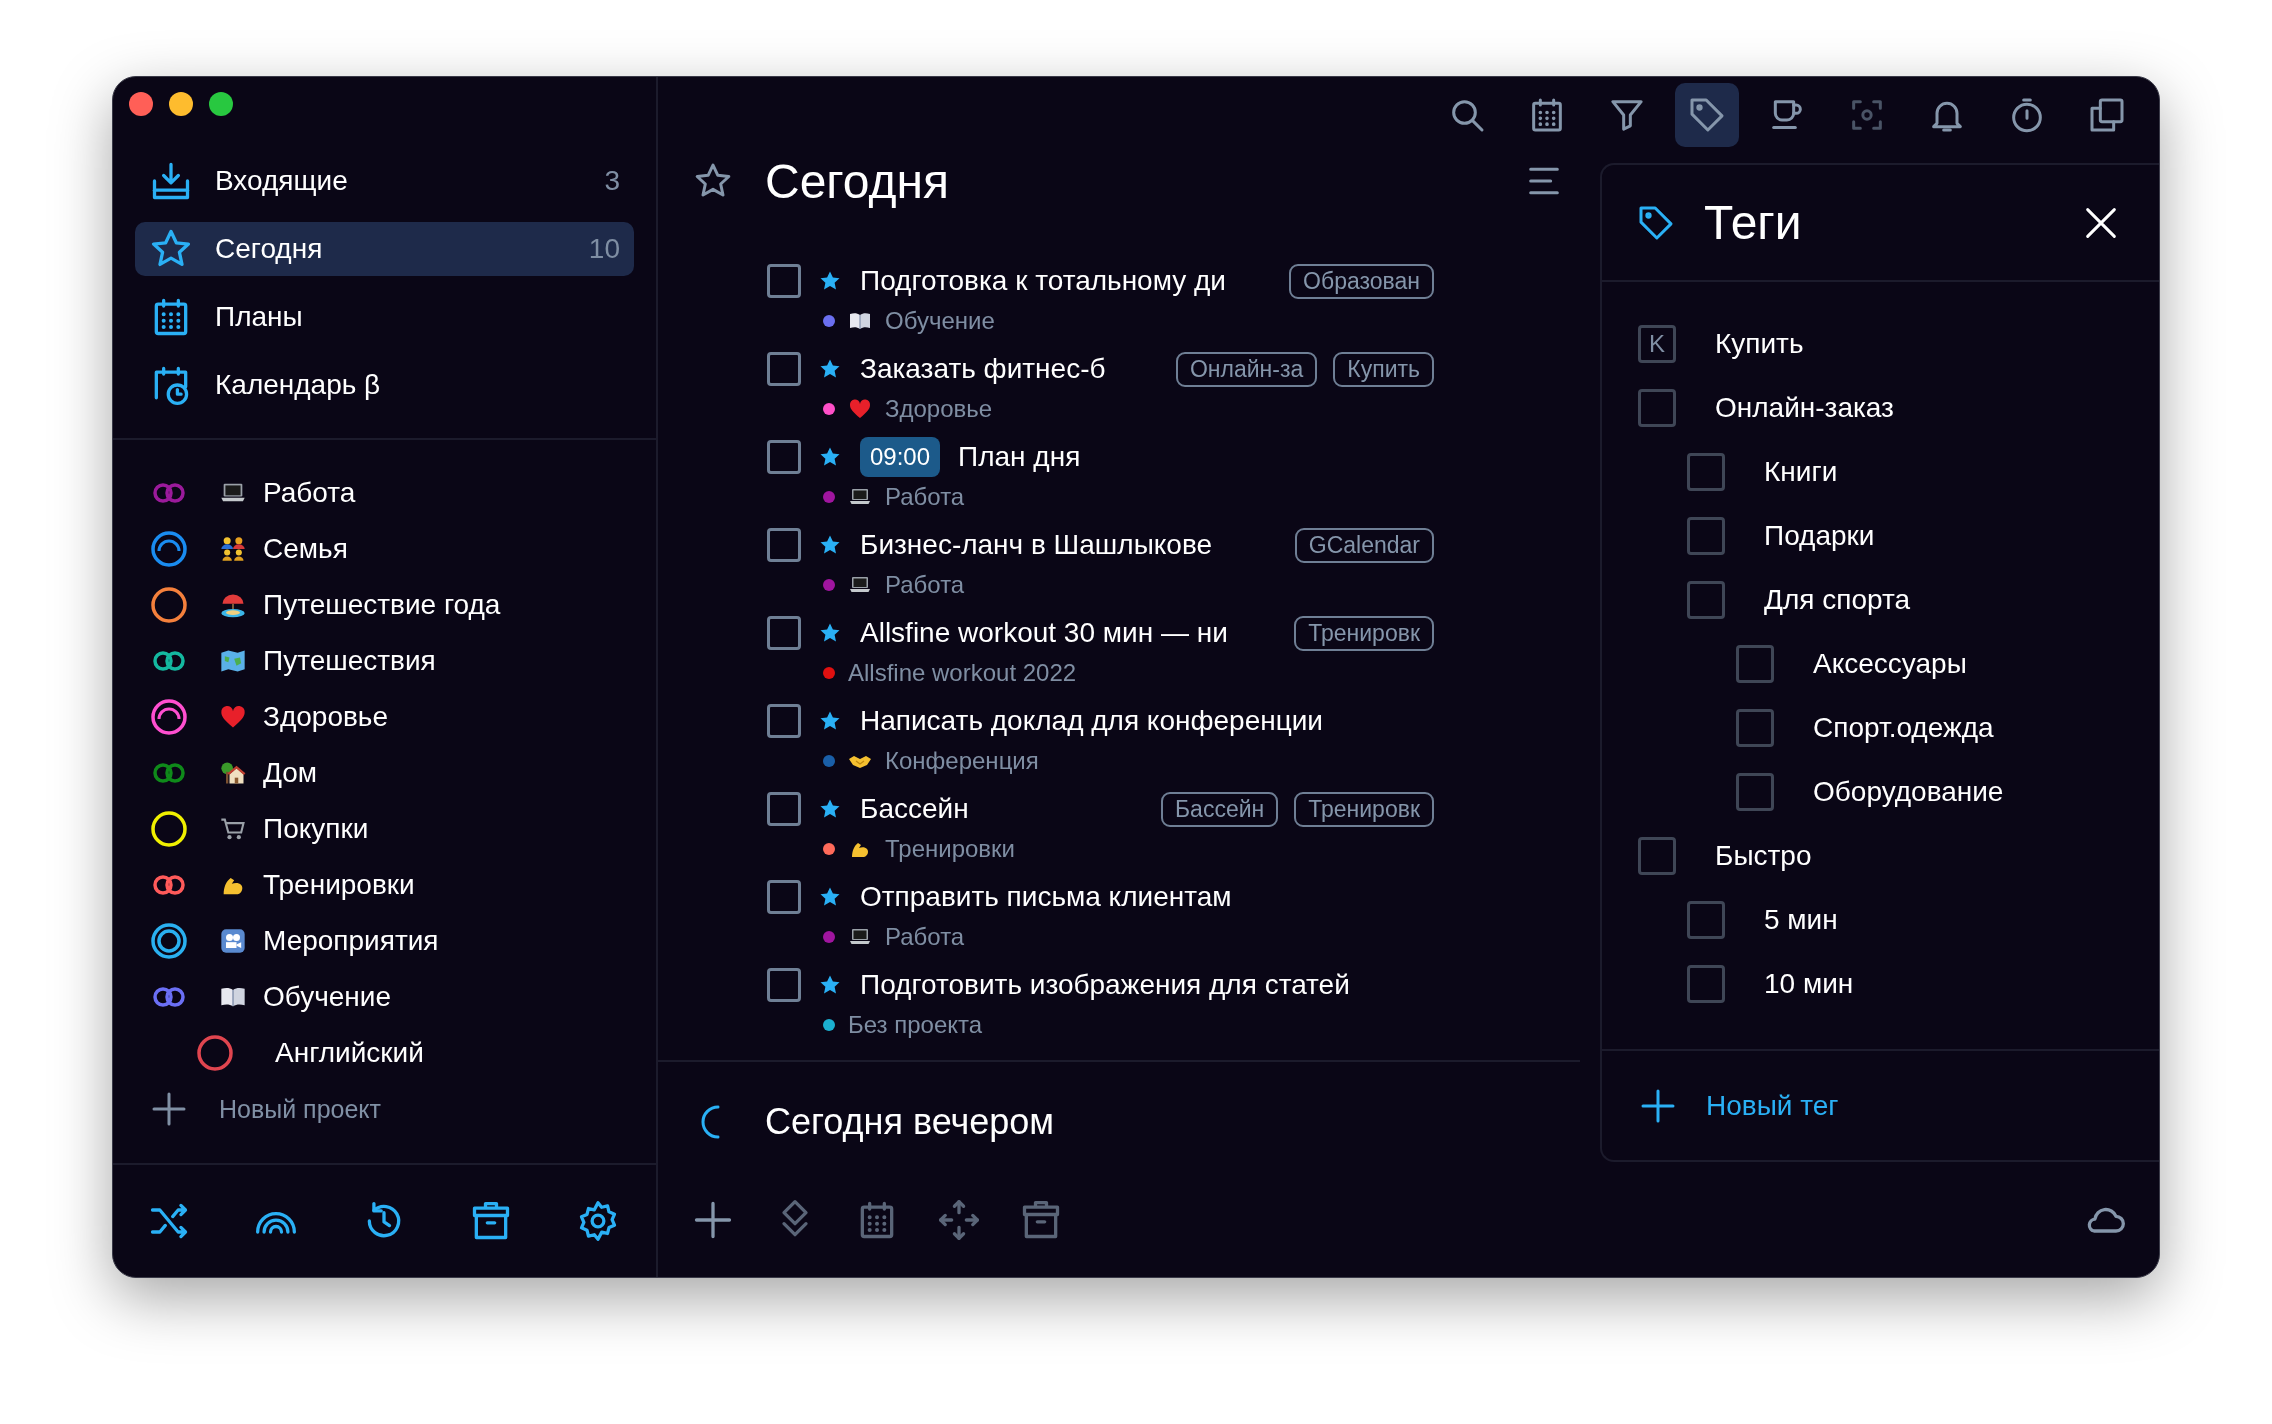 The height and width of the screenshot is (1424, 2272). What do you see at coordinates (1147, 985) in the screenshot?
I see `task-title: Подготовить изображения для статей` at bounding box center [1147, 985].